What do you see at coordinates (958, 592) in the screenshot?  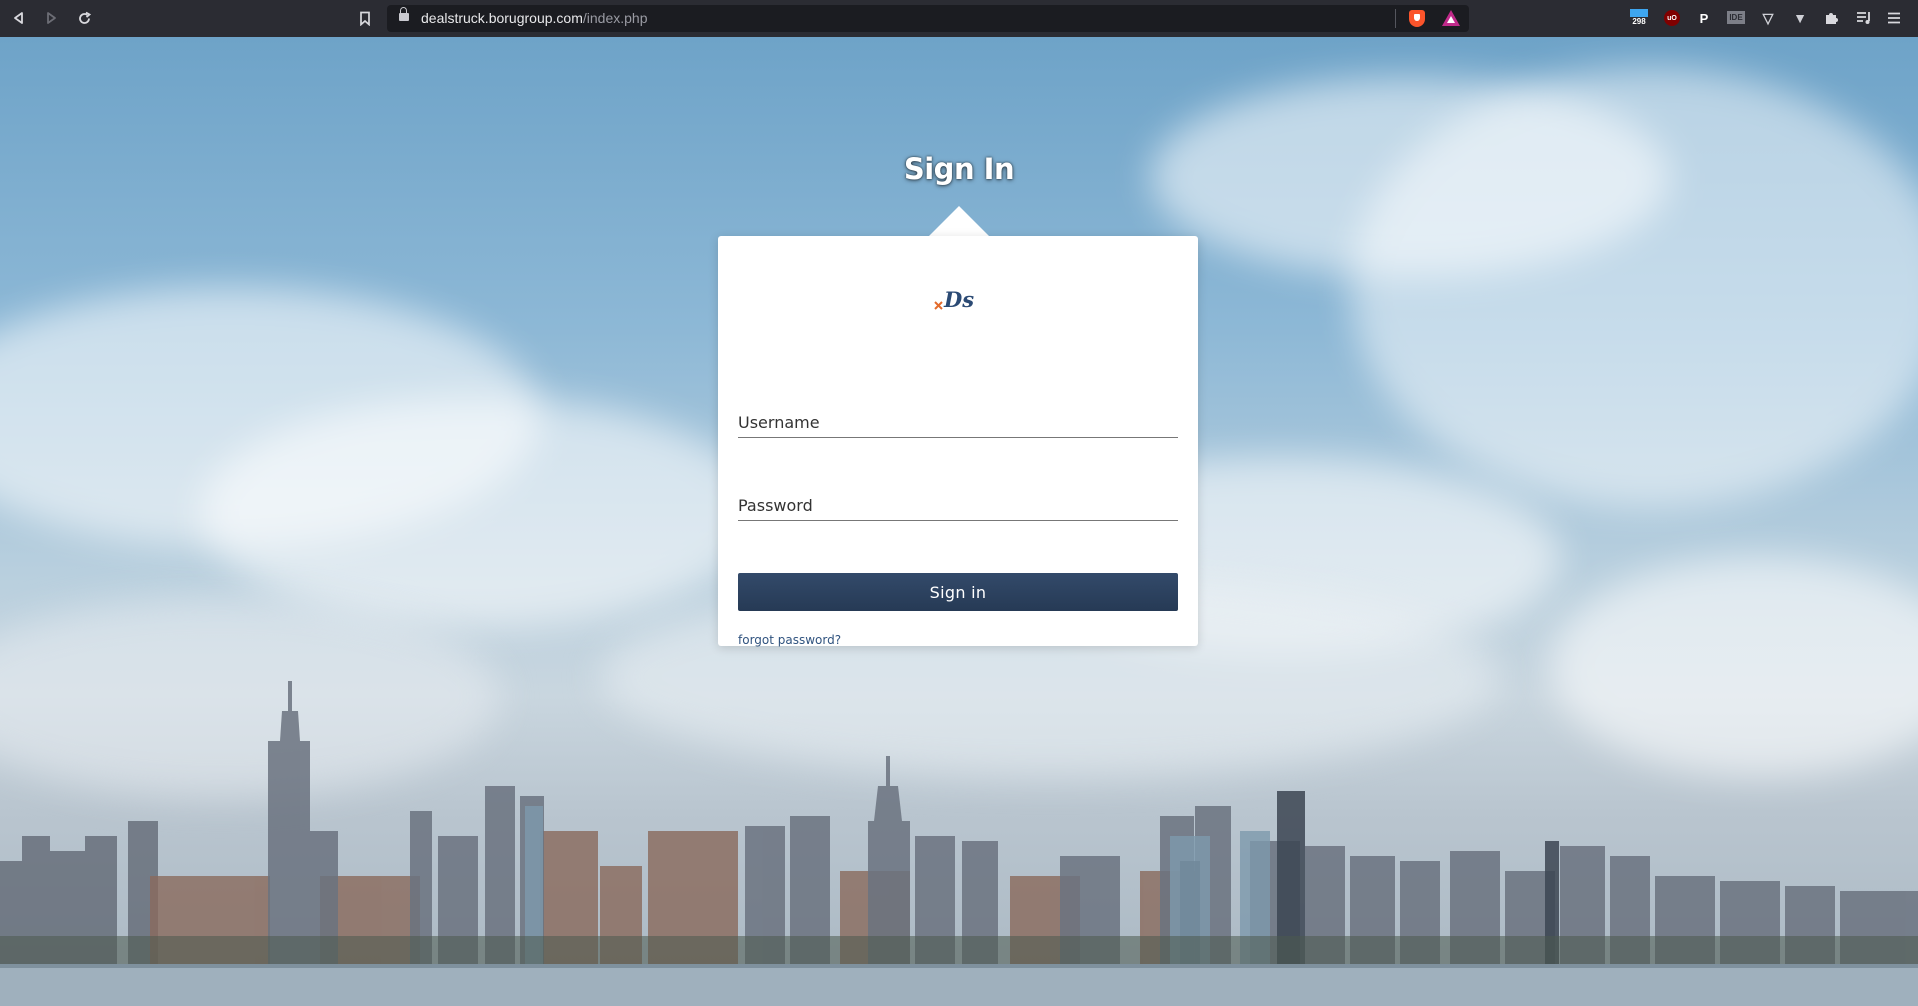 I see `sign-in-button: Sign in` at bounding box center [958, 592].